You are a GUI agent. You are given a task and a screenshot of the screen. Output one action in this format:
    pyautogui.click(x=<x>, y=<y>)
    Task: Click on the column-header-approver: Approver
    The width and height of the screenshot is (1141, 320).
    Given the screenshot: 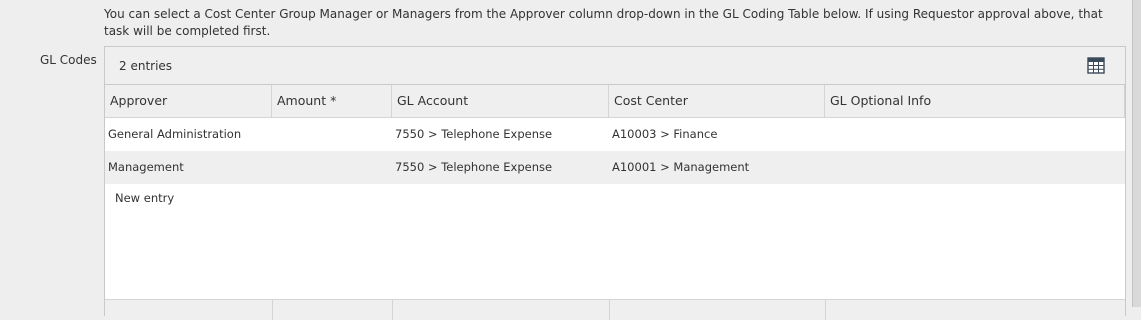 What is the action you would take?
    pyautogui.click(x=188, y=101)
    